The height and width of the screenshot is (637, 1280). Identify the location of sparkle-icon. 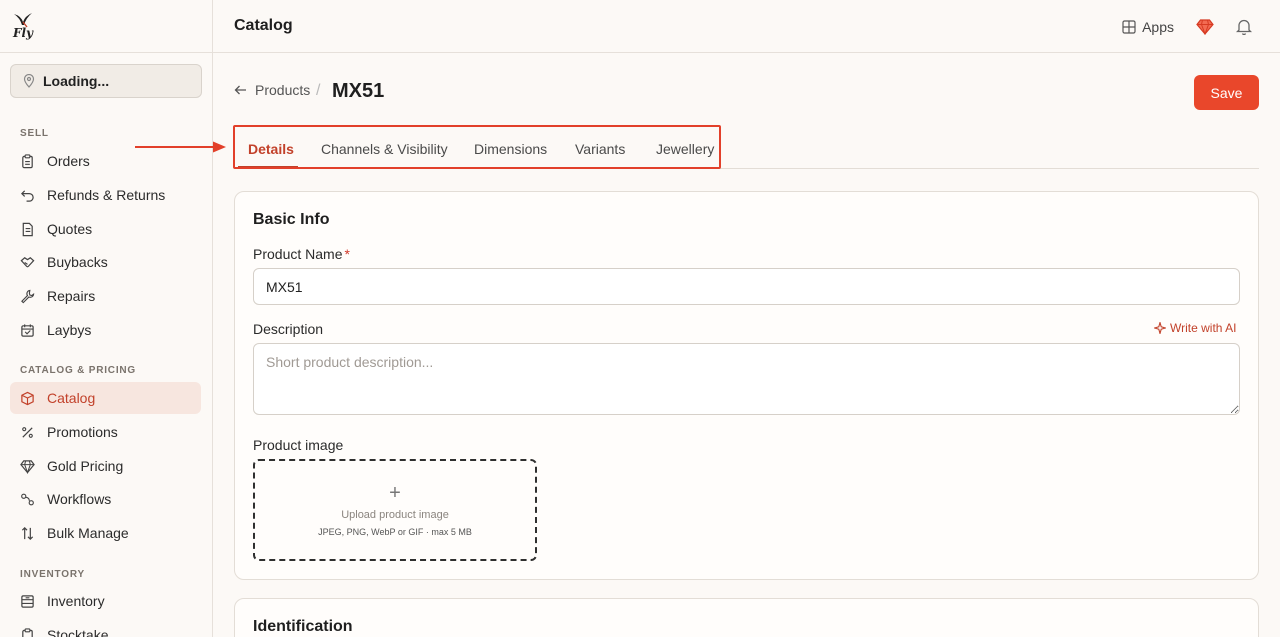
(1160, 328).